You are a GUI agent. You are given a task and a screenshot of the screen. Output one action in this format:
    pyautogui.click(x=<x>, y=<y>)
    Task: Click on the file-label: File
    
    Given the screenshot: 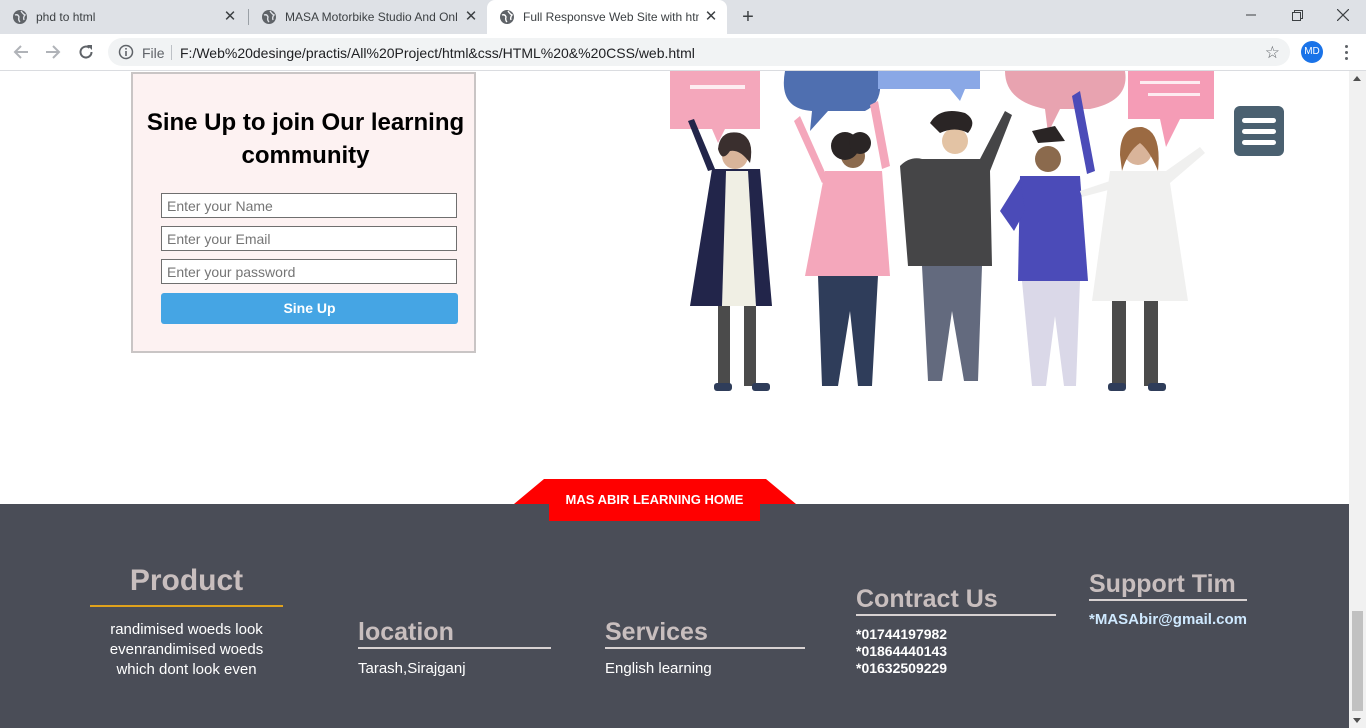 What is the action you would take?
    pyautogui.click(x=153, y=53)
    